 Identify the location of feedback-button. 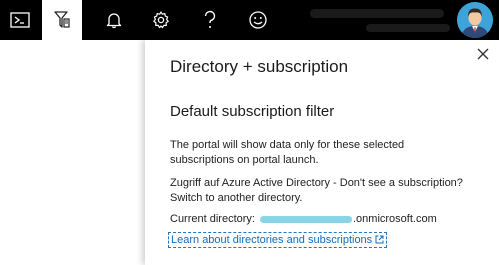
(258, 20).